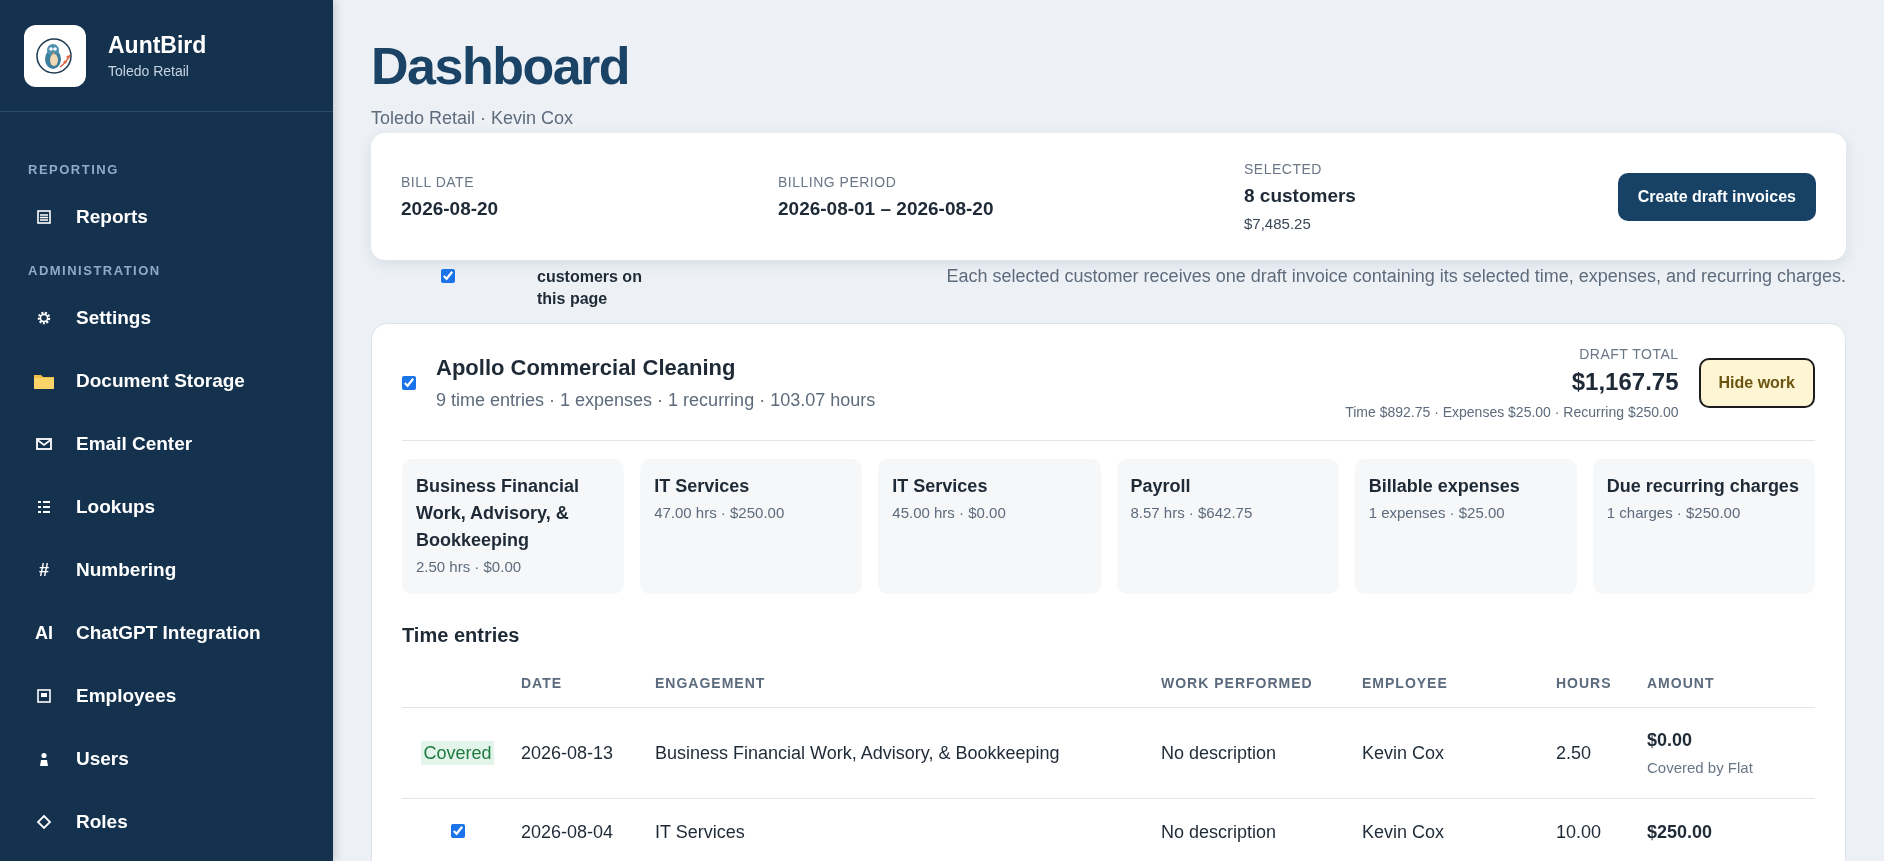 This screenshot has height=861, width=1884. I want to click on customer-name: Apollo Commercial Cleaning, so click(586, 368).